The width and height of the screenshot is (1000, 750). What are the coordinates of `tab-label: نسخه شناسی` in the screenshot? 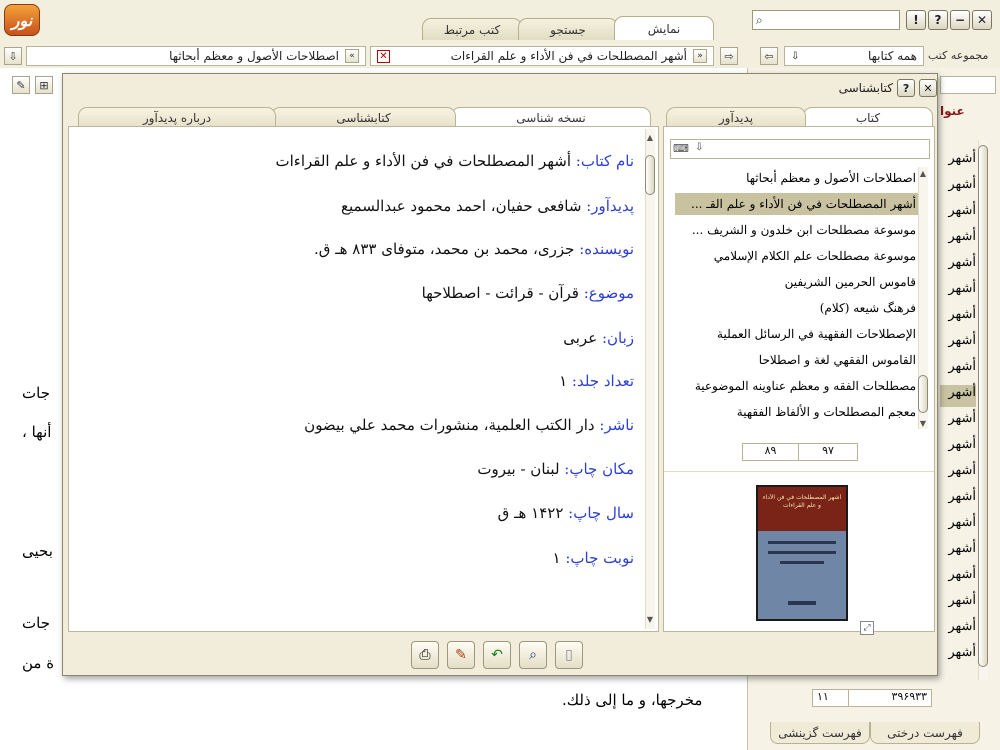 It's located at (551, 117).